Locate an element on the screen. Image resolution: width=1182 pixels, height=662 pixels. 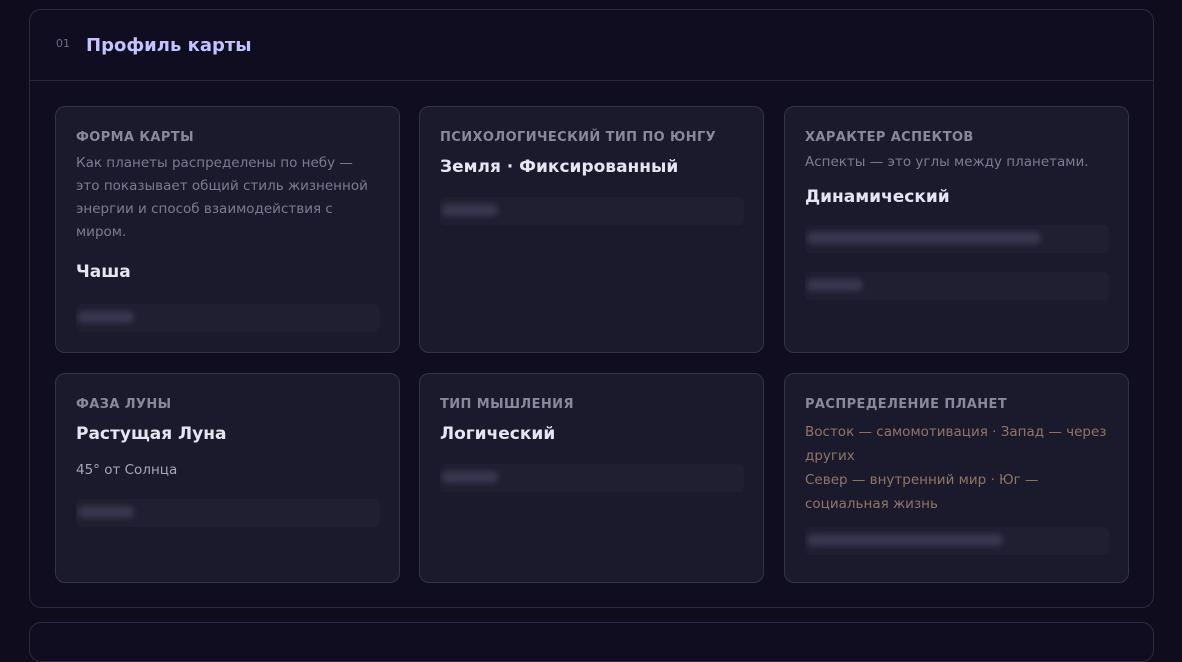
card-value: Земля · Фиксированный is located at coordinates (559, 167).